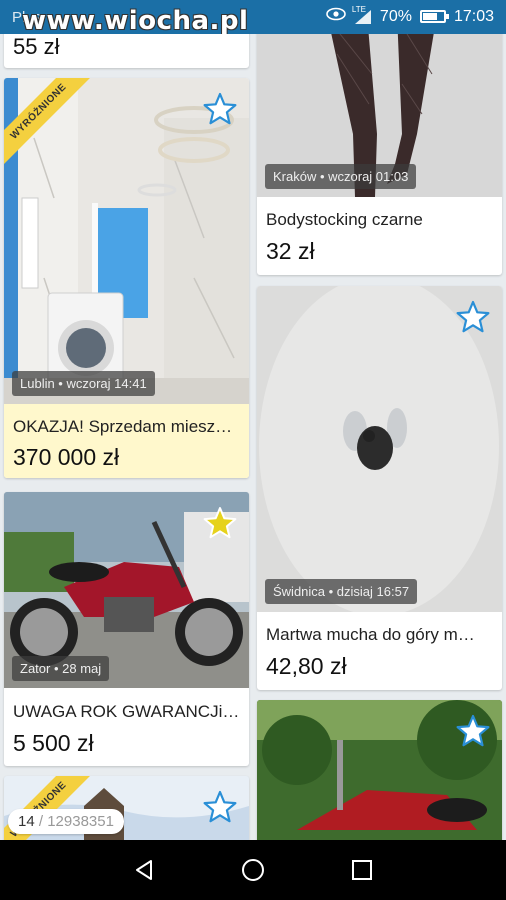  What do you see at coordinates (336, 16) in the screenshot?
I see `eye-icon` at bounding box center [336, 16].